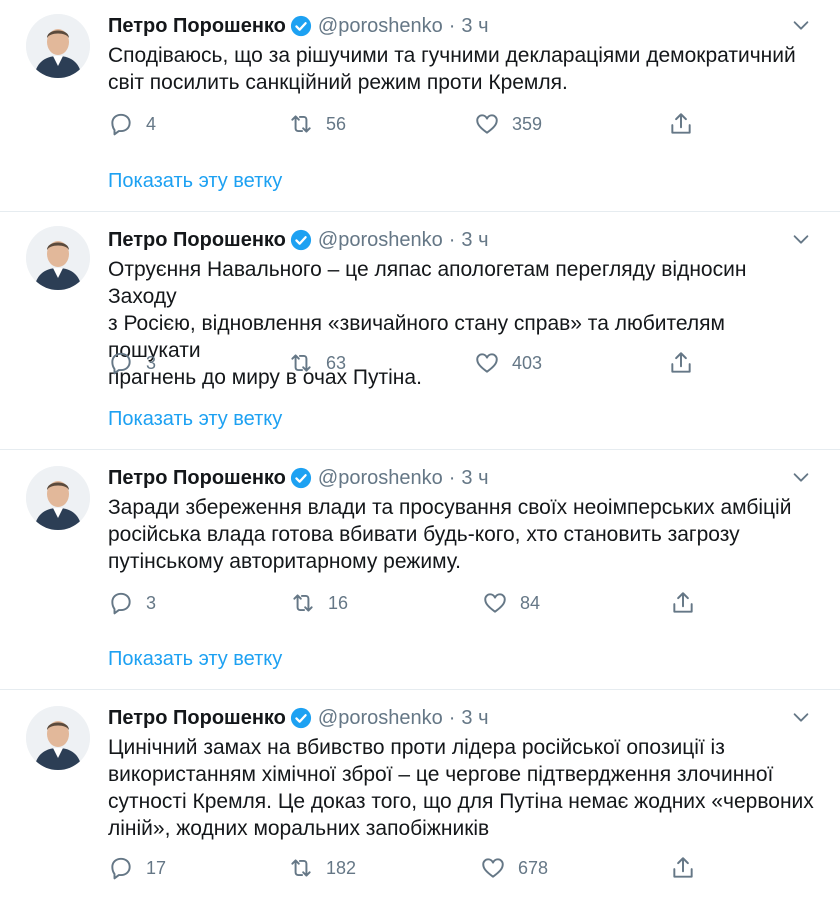 Image resolution: width=840 pixels, height=916 pixels. Describe the element at coordinates (151, 123) in the screenshot. I see `reply-count: 4` at that location.